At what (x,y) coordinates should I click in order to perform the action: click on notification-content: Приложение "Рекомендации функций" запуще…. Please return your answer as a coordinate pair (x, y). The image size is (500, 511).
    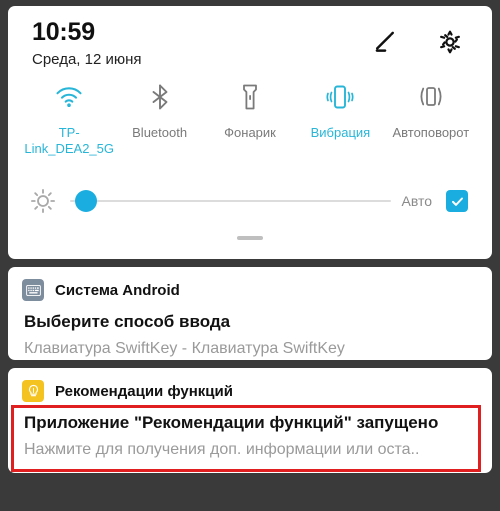
    Looking at the image, I should click on (250, 436).